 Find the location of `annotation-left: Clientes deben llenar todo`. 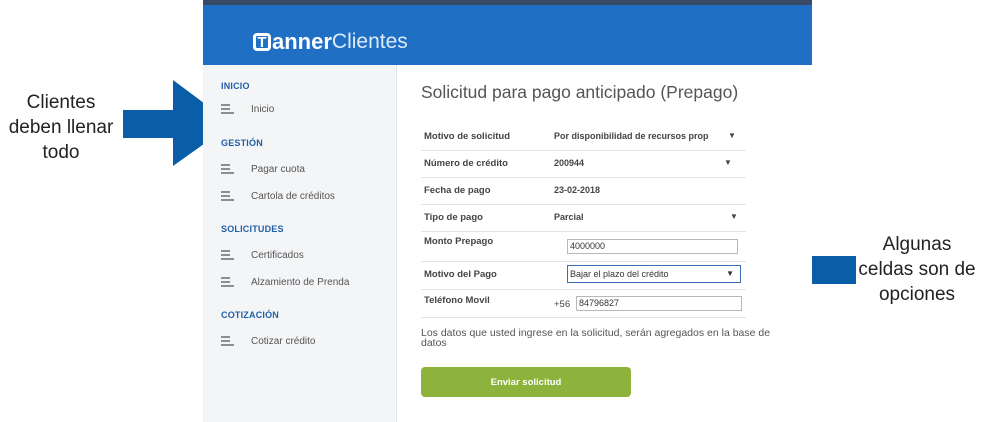

annotation-left: Clientes deben llenar todo is located at coordinates (61, 127).